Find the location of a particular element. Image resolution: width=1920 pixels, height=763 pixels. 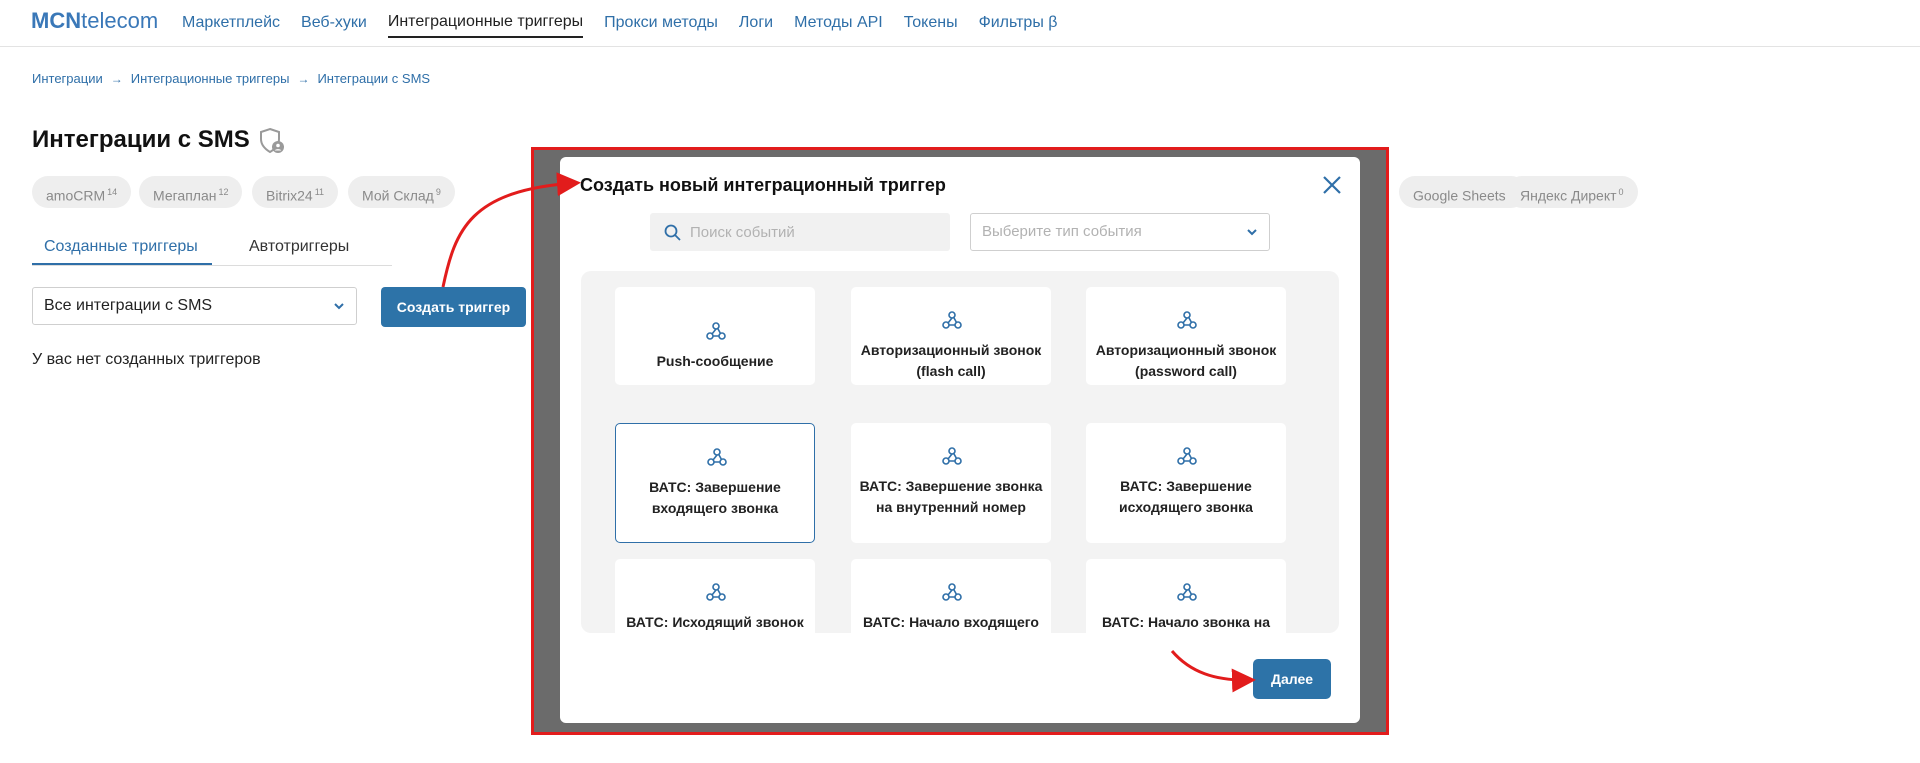

event-card-push: Push-сообщение is located at coordinates (715, 336).